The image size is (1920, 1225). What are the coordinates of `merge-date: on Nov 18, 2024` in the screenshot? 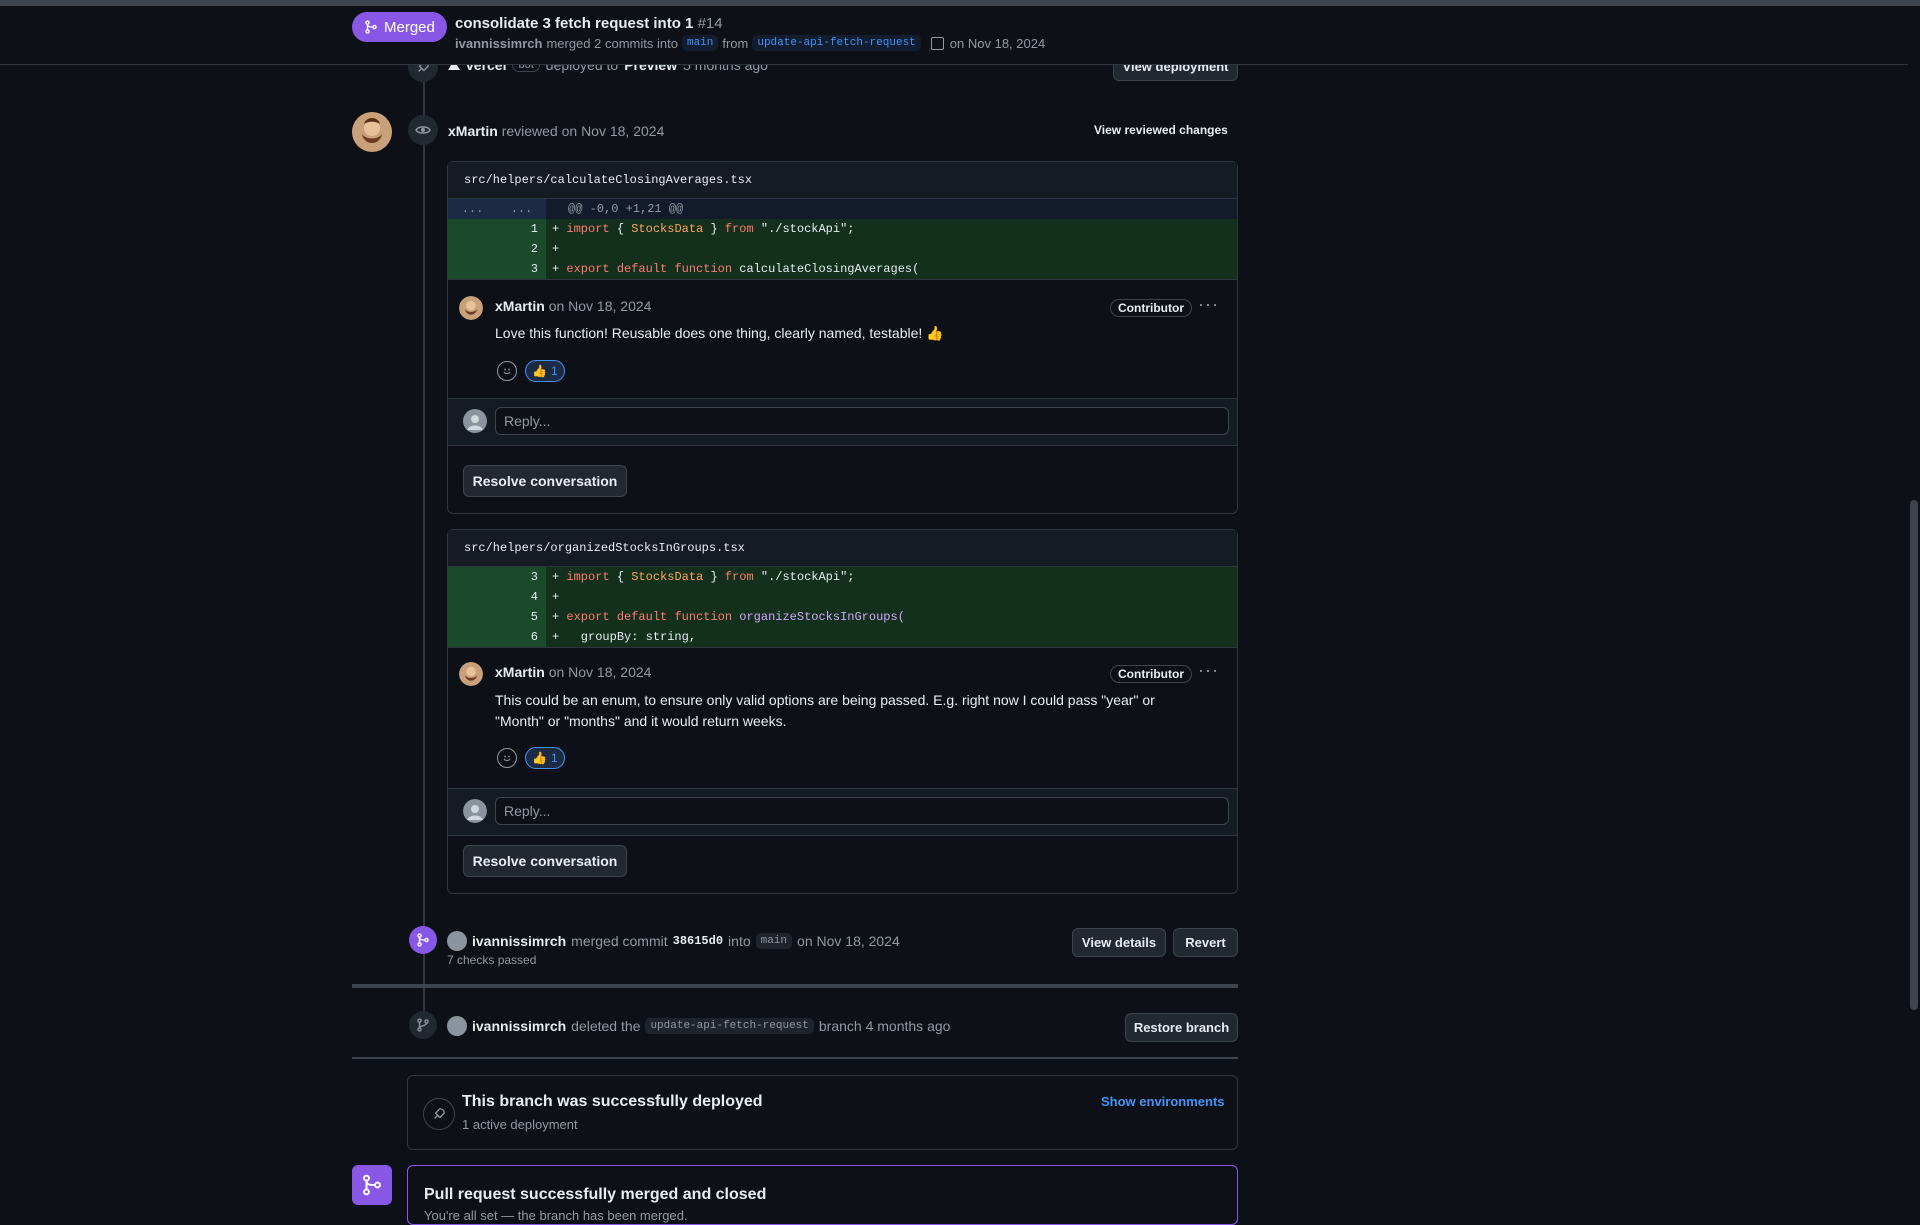 It's located at (848, 941).